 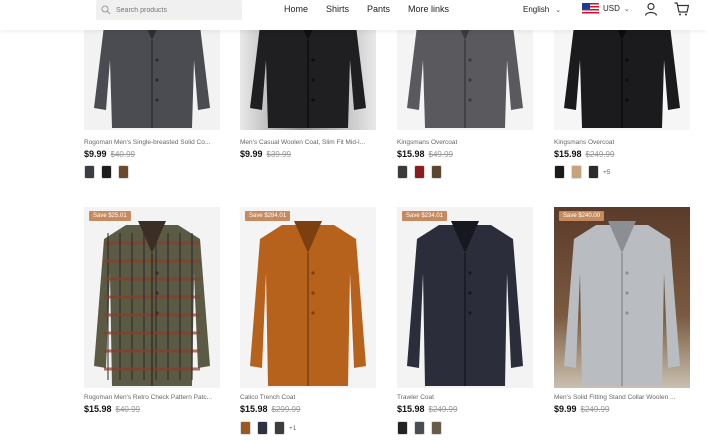 I want to click on currency-selector: USD ⌄, so click(x=606, y=8).